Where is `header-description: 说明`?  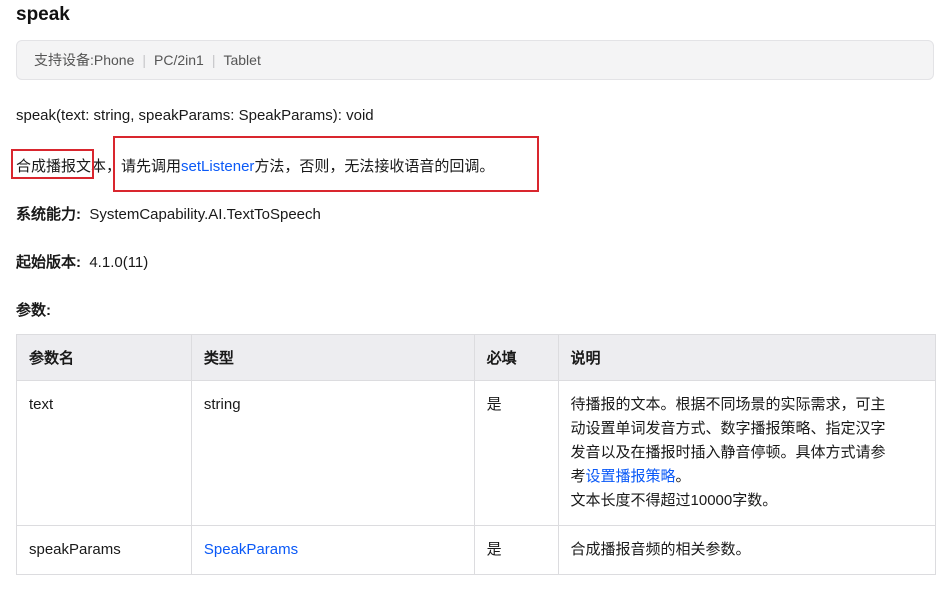
header-description: 说明 is located at coordinates (747, 357).